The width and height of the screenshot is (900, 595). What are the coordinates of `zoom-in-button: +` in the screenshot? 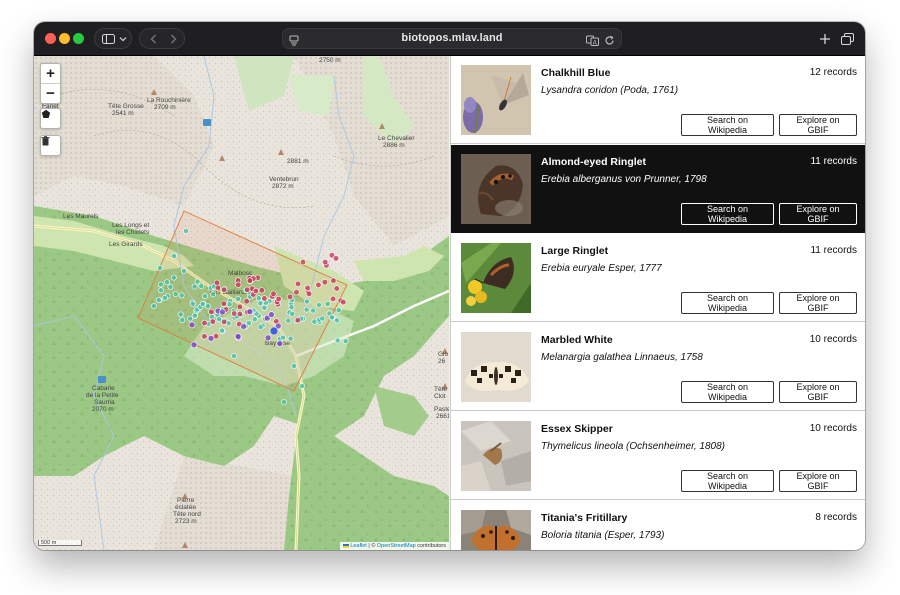 It's located at (50, 73).